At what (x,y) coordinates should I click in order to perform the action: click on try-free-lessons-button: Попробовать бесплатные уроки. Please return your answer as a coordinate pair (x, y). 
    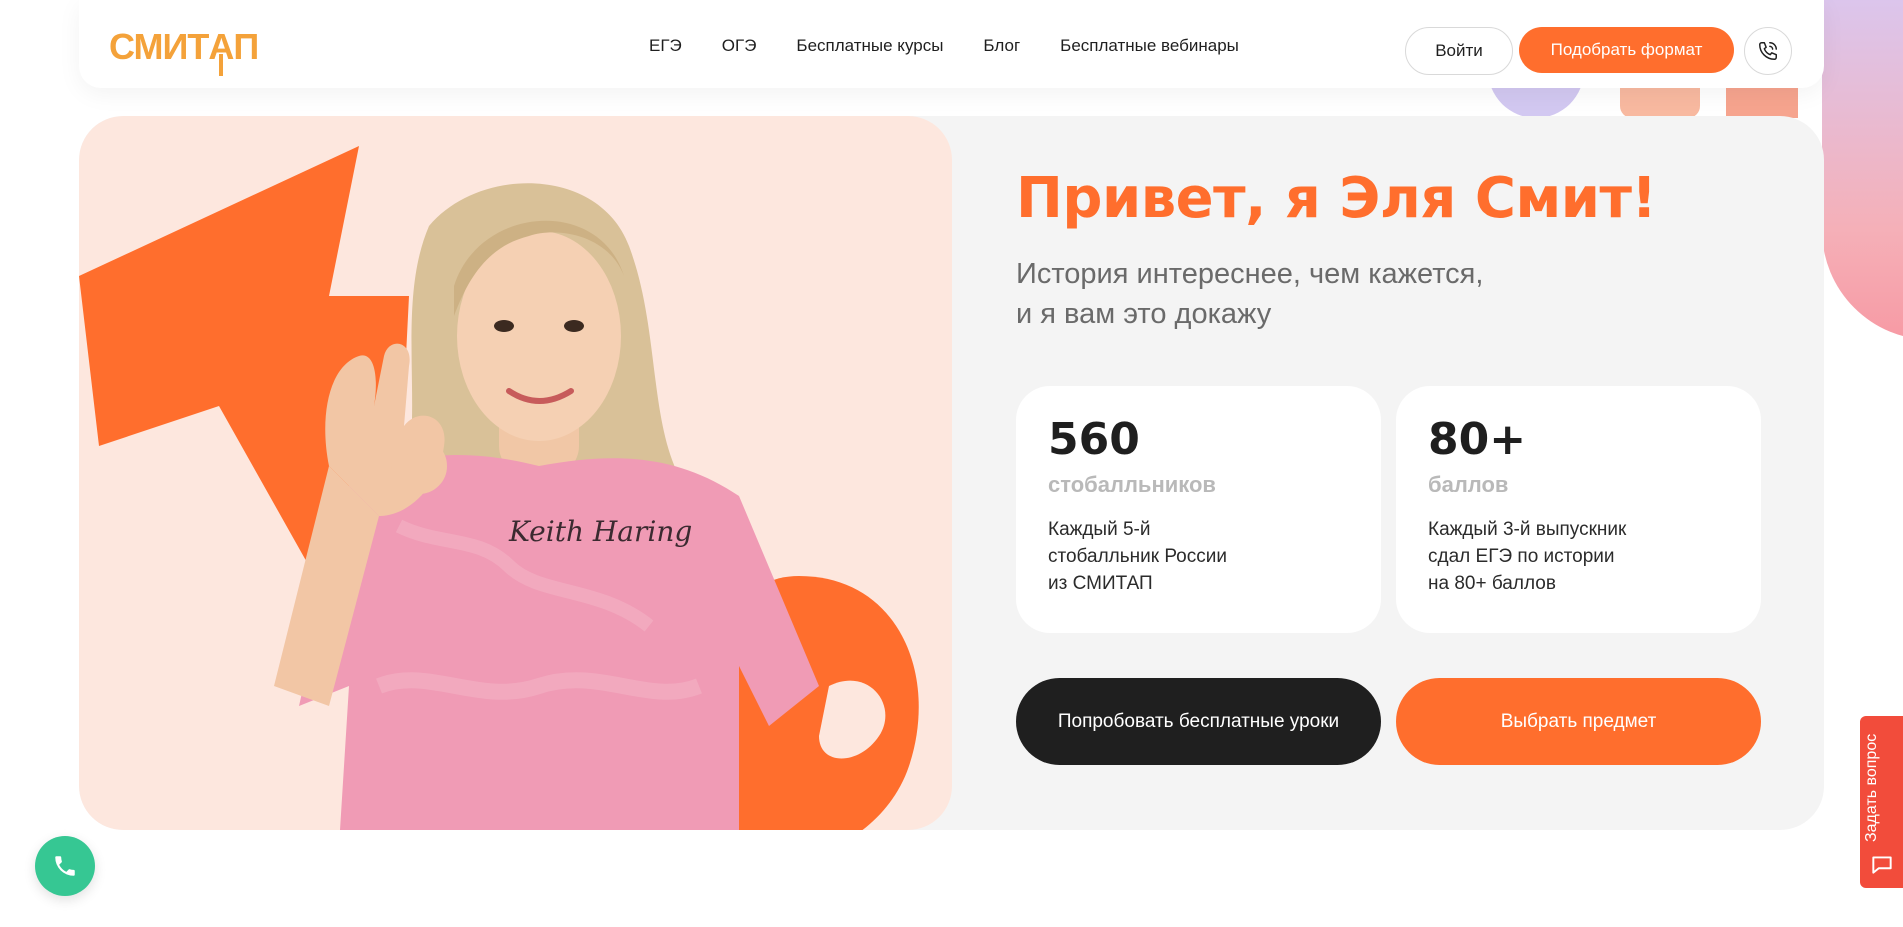
    Looking at the image, I should click on (1198, 721).